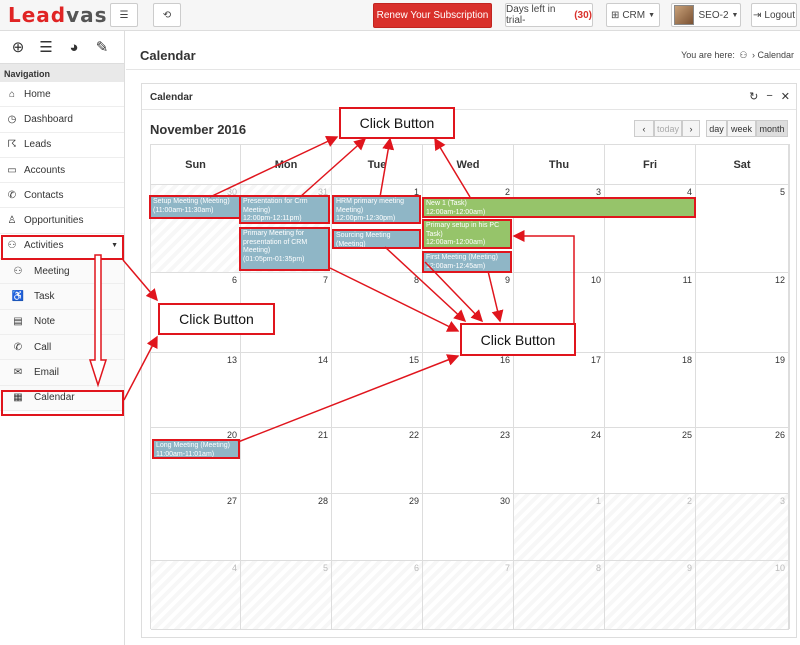  I want to click on sidebar-subitem-task: ♿ Task, so click(62, 297).